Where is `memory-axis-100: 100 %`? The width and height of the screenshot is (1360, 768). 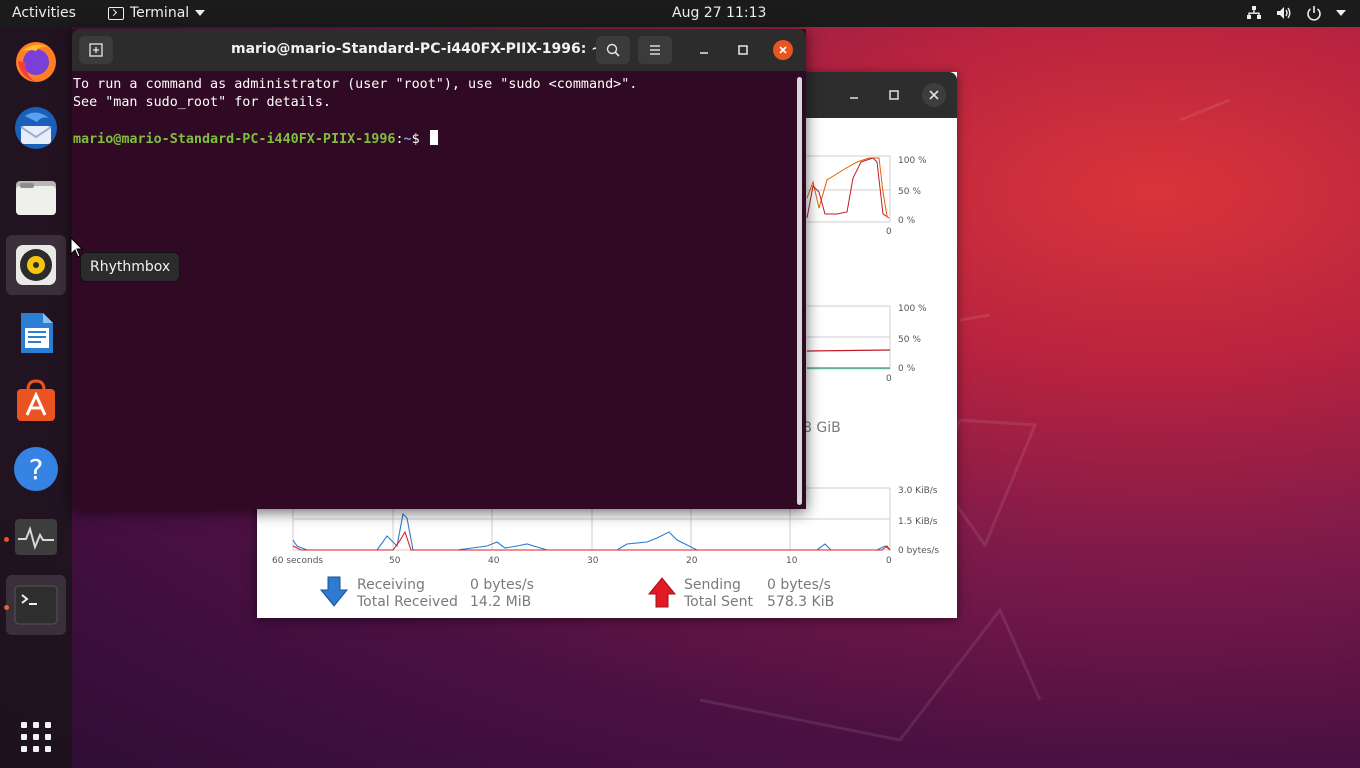
memory-axis-100: 100 % is located at coordinates (912, 309).